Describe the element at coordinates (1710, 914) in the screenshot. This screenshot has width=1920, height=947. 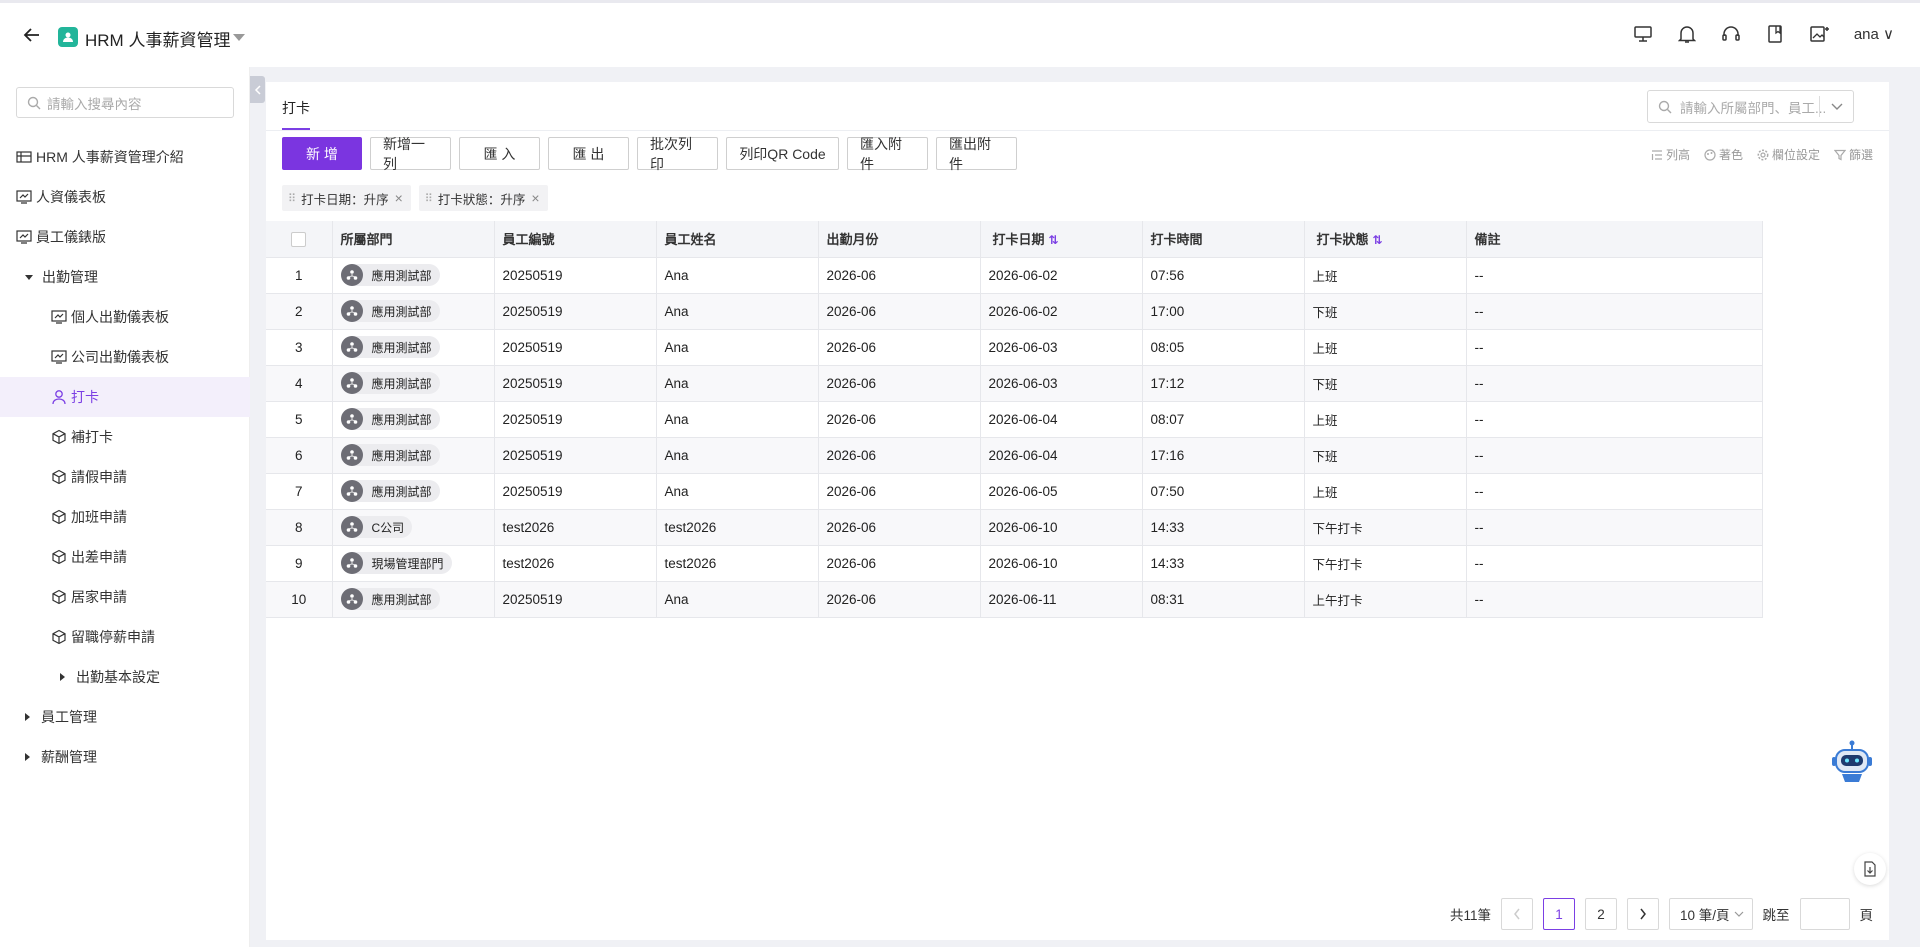
I see `page-size-select: 10 筆/頁` at that location.